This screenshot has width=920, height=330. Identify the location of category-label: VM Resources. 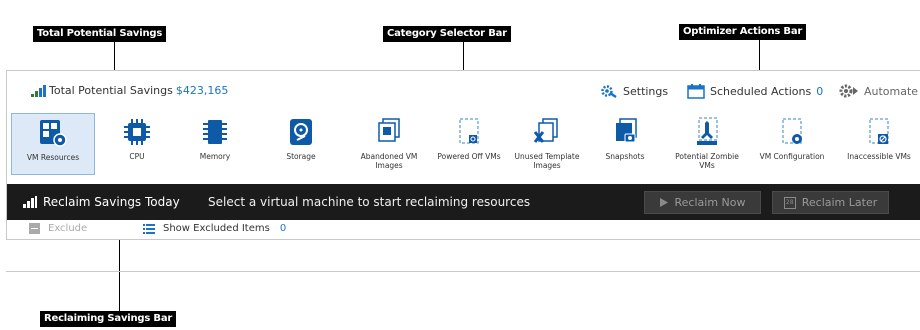
(53, 157).